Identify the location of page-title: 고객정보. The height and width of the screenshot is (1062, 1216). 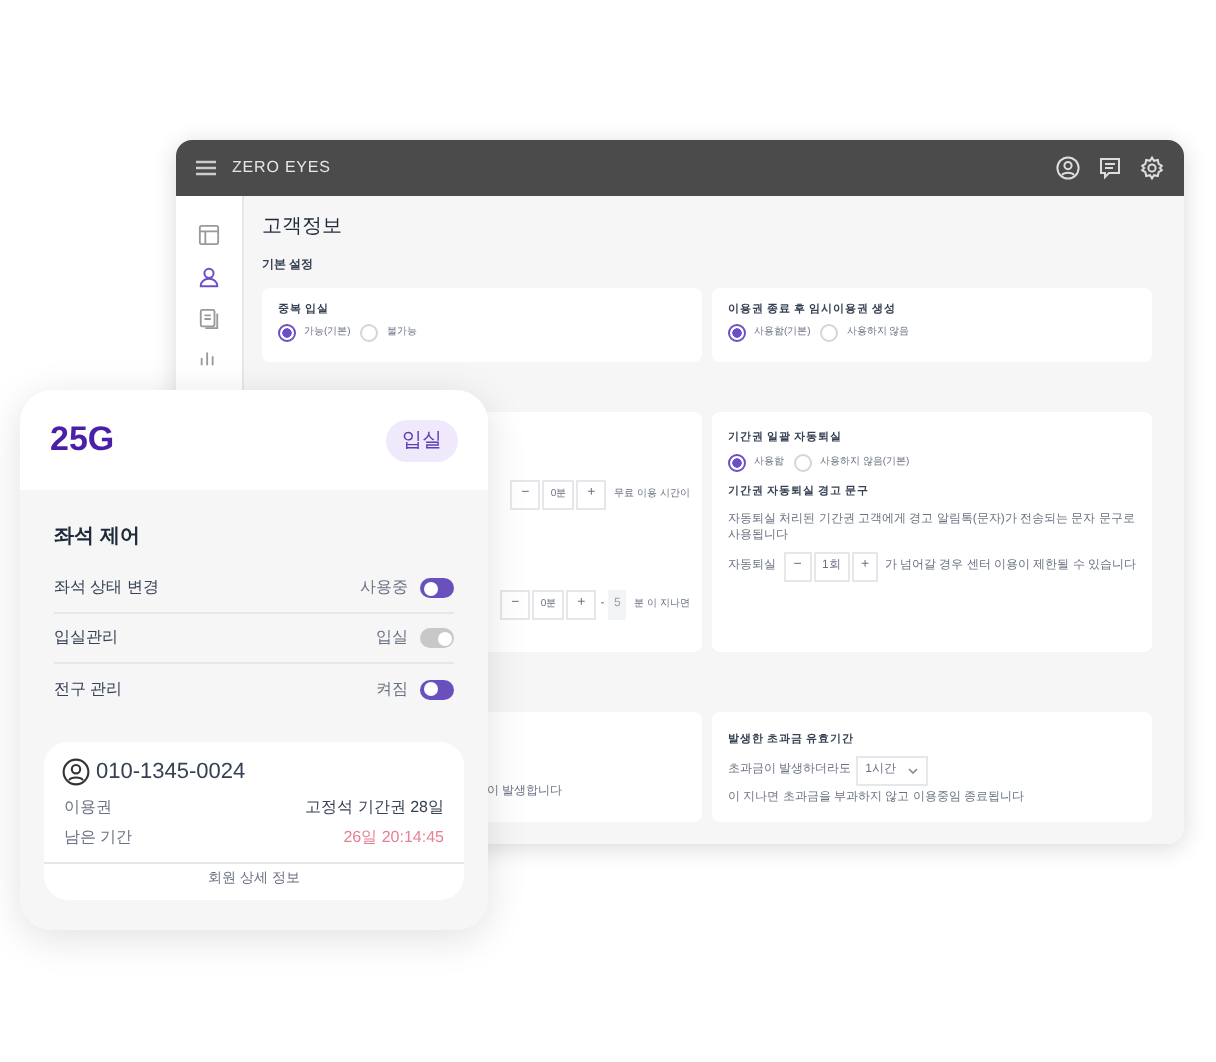
(303, 228).